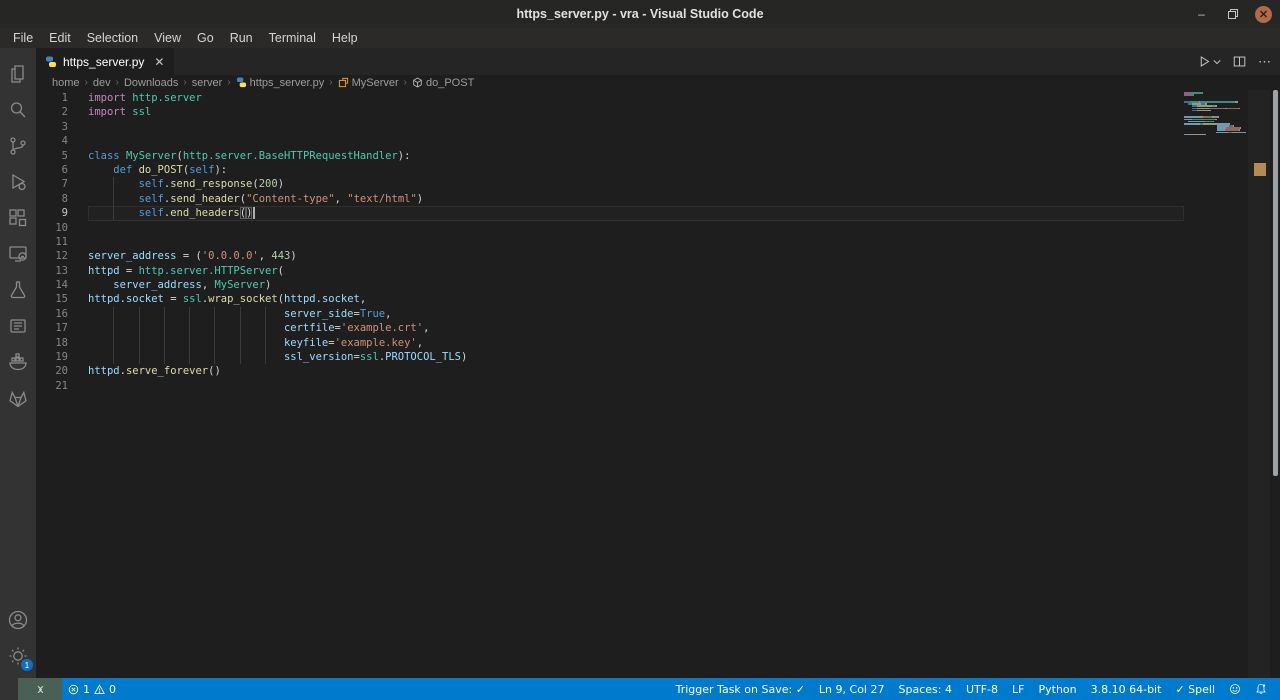 The image size is (1280, 700). Describe the element at coordinates (18, 656) in the screenshot. I see `settings-gear-icon: 1` at that location.